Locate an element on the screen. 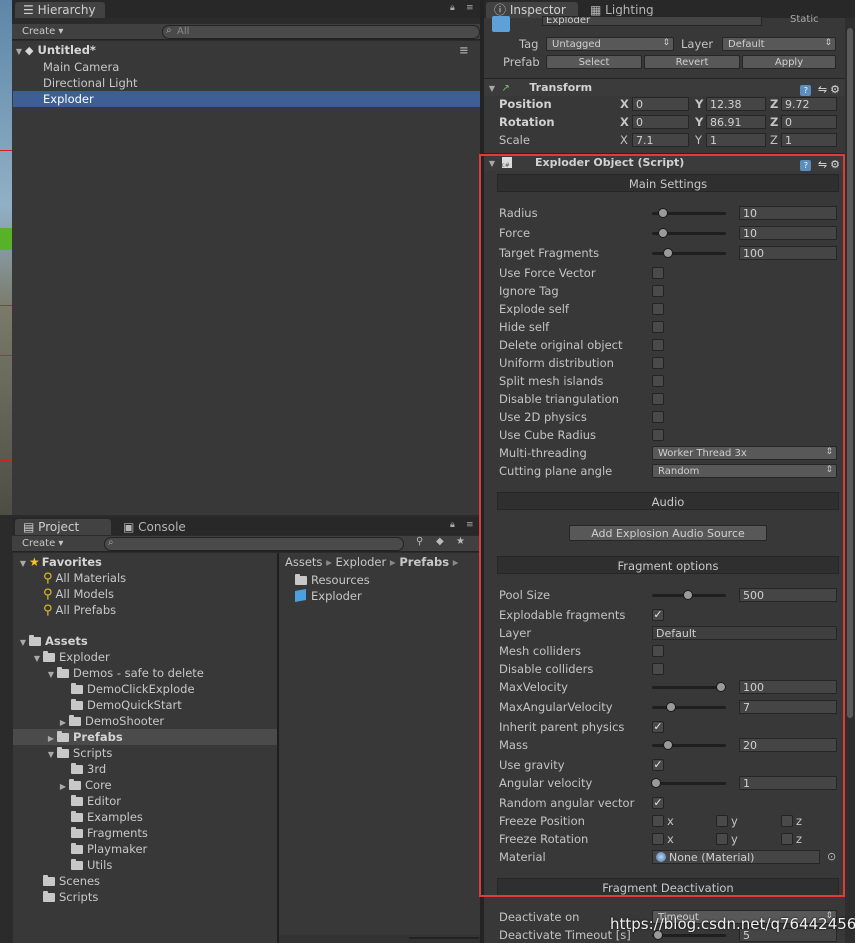  position-x-field: 0 is located at coordinates (660, 104).